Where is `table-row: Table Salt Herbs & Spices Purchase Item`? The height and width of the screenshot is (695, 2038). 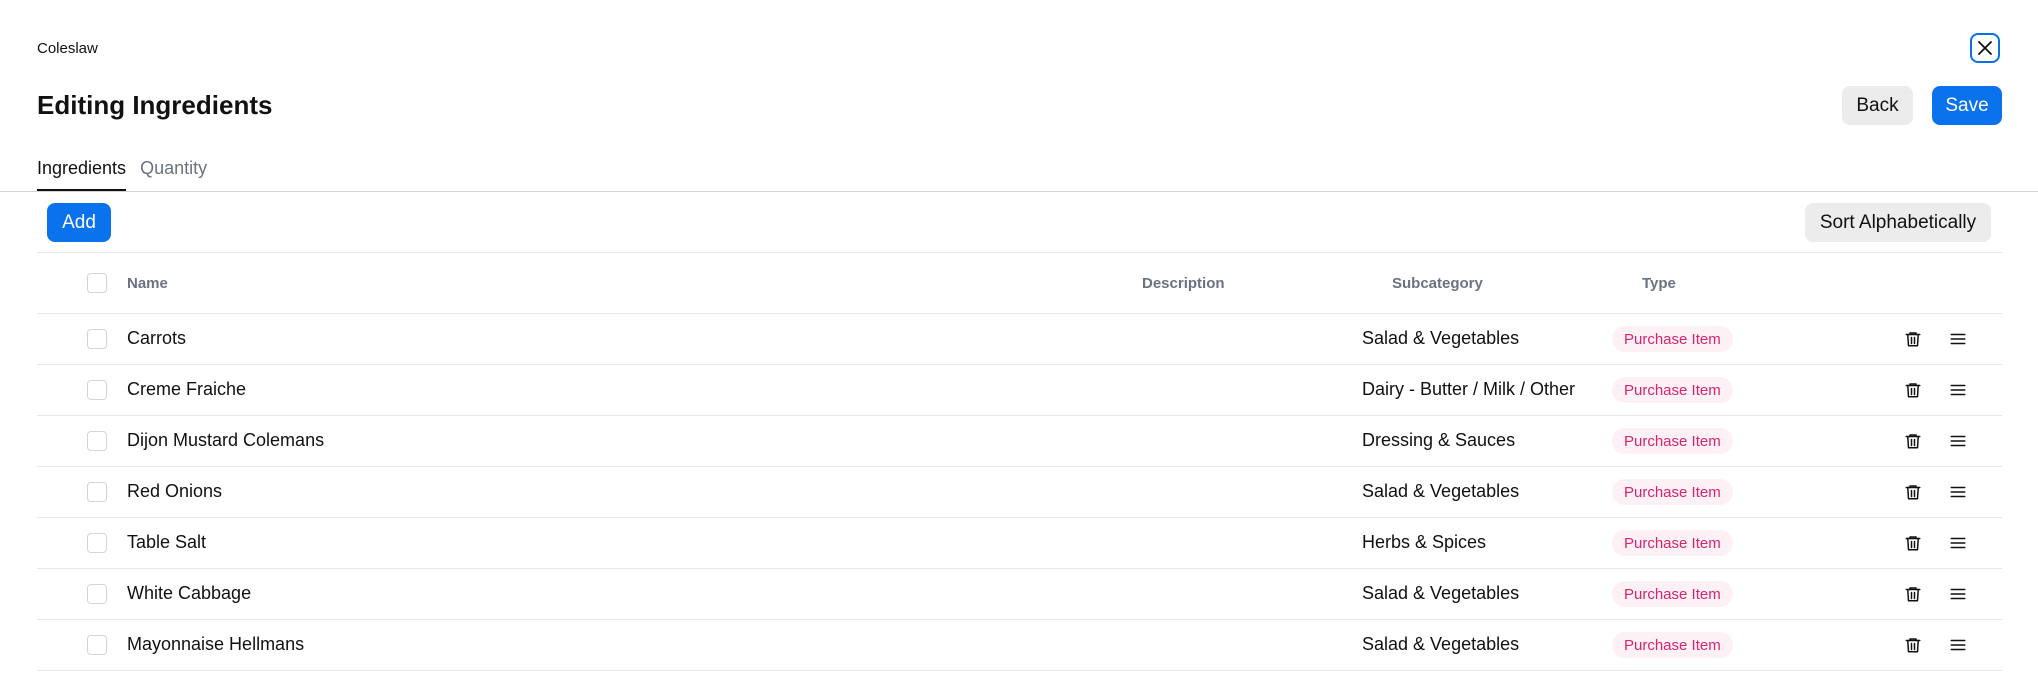
table-row: Table Salt Herbs & Spices Purchase Item is located at coordinates (1019, 543).